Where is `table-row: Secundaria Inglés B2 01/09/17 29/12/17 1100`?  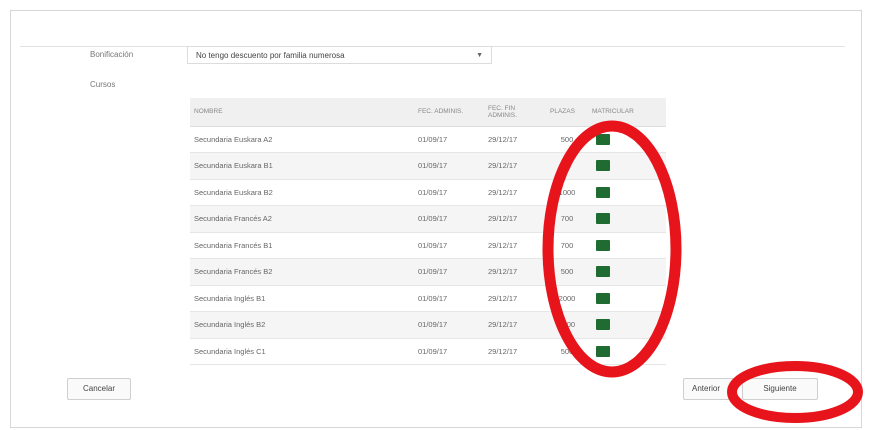 table-row: Secundaria Inglés B2 01/09/17 29/12/17 1100 is located at coordinates (428, 325).